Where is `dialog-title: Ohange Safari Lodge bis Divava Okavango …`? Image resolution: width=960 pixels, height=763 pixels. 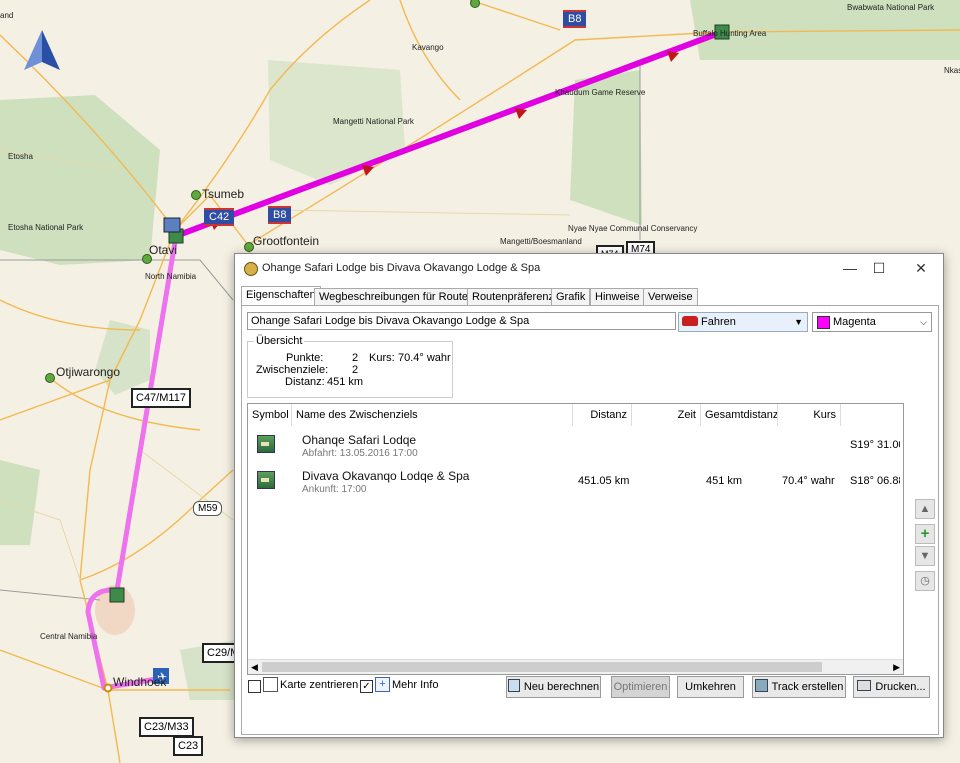
dialog-title: Ohange Safari Lodge bis Divava Okavango … is located at coordinates (401, 268).